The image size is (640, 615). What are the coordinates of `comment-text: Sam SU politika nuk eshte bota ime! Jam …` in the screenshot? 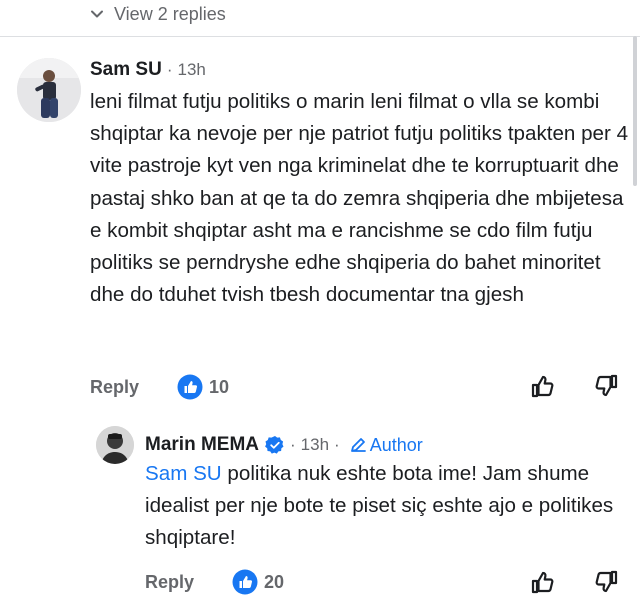 It's located at (380, 506).